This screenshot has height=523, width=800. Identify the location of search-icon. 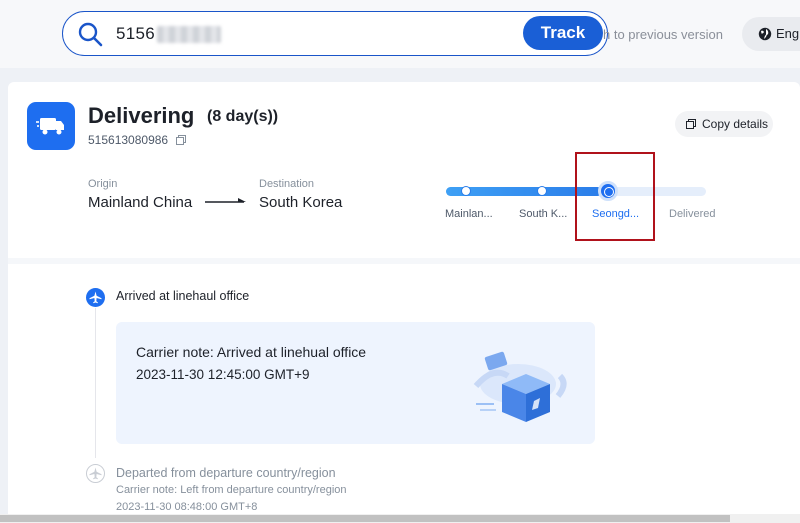
(90, 34).